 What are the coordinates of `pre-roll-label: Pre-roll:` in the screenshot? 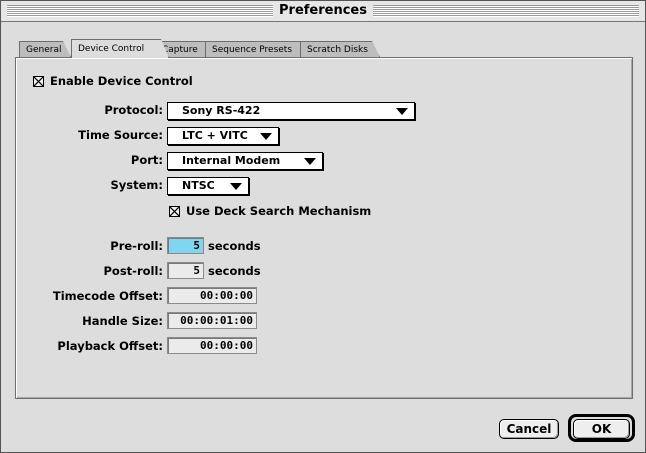 It's located at (136, 246).